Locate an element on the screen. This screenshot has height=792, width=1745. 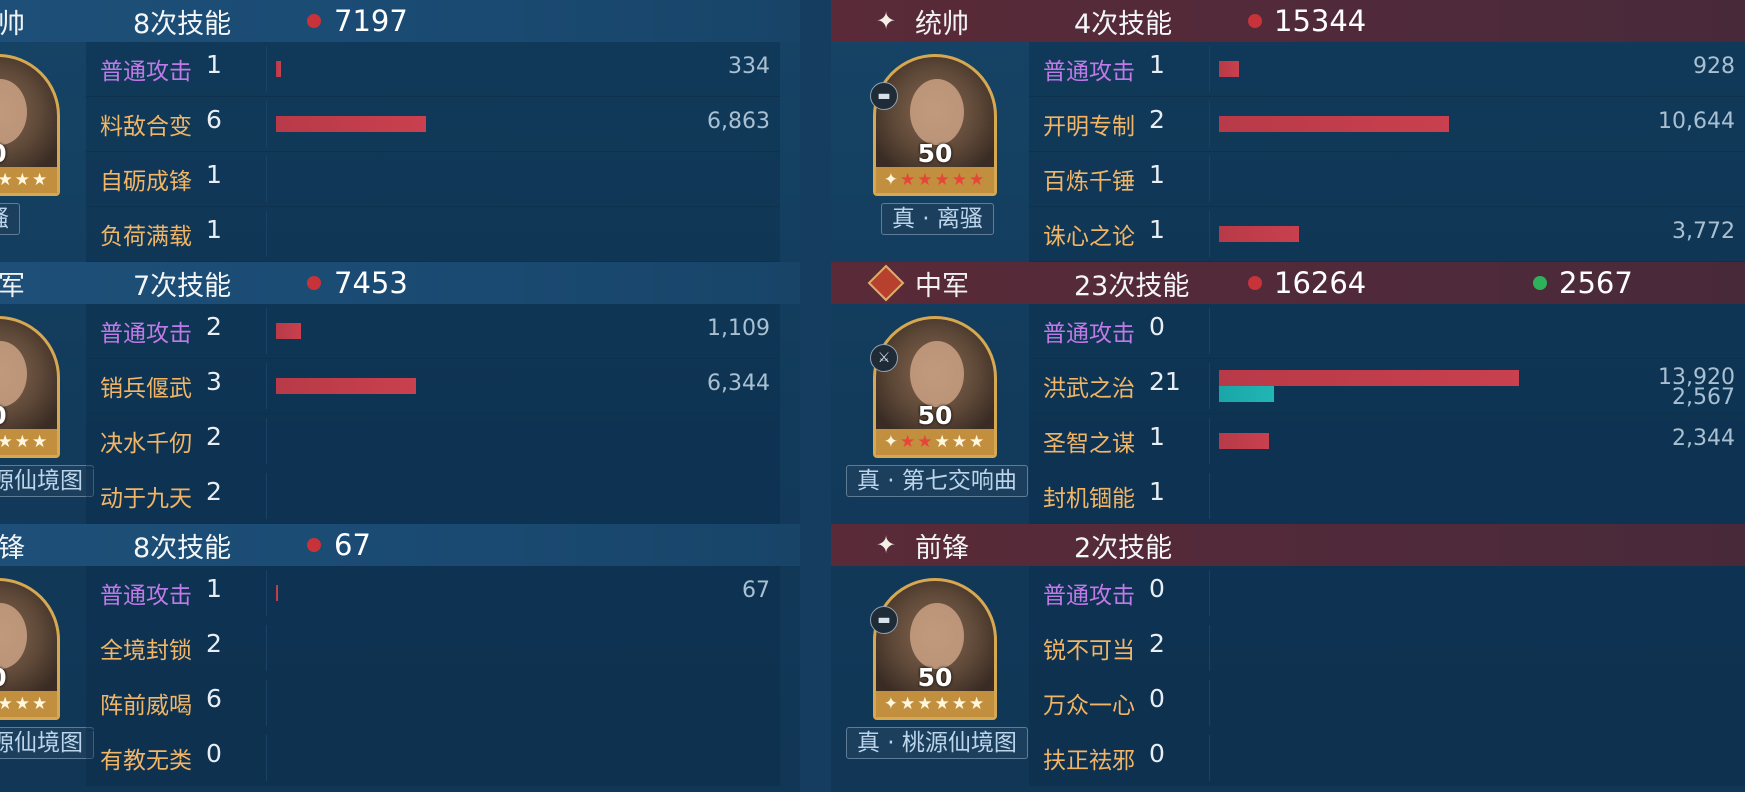
skill-name: 诛心之论 is located at coordinates (1089, 237).